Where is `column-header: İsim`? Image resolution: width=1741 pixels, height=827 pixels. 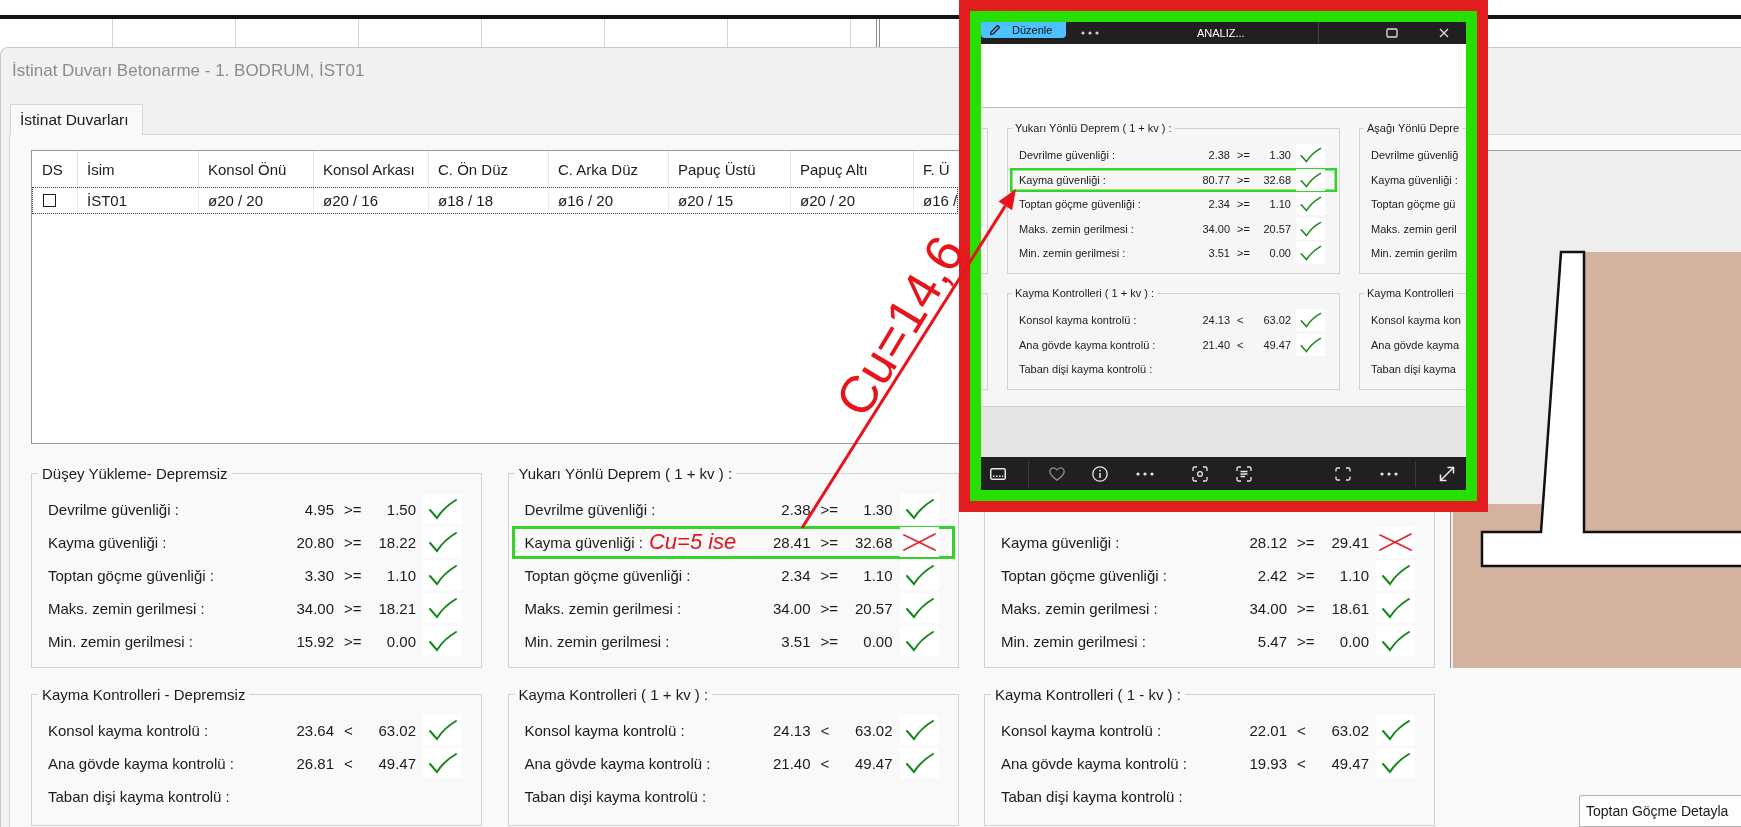 column-header: İsim is located at coordinates (138, 169).